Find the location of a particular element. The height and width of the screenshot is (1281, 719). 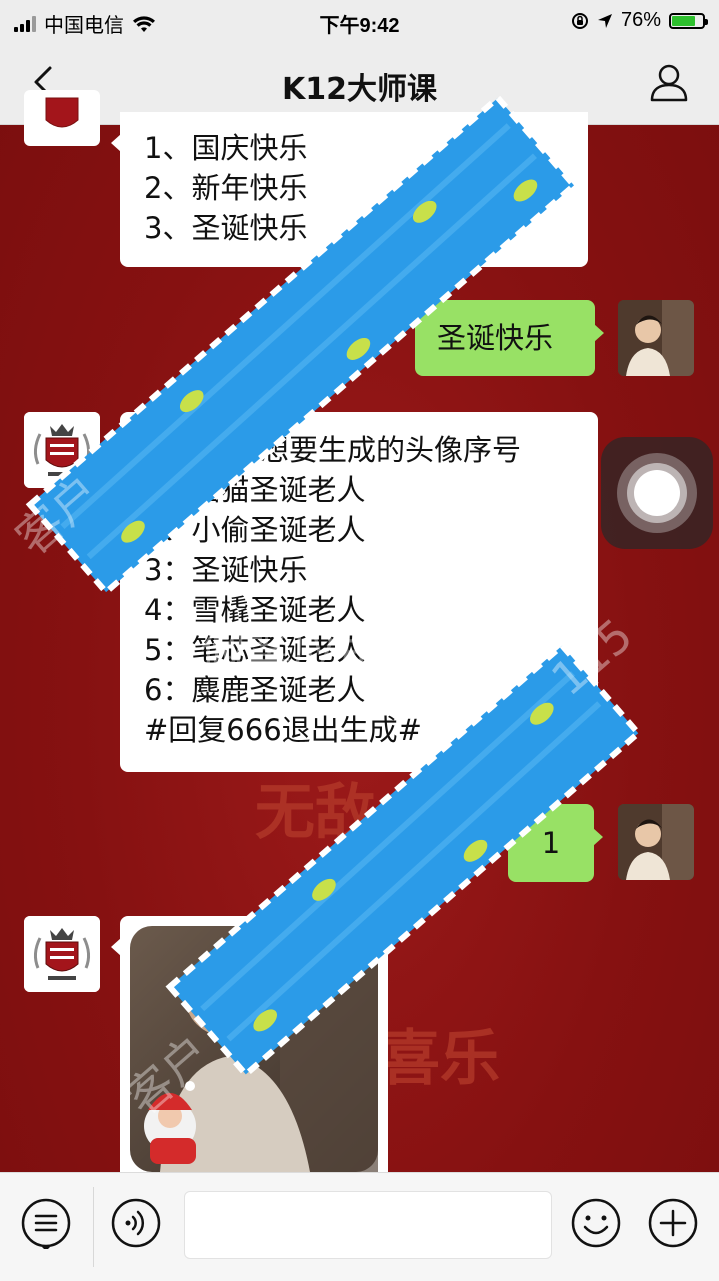

watermark-text: 微擎应用商城 is located at coordinates (338, 648).